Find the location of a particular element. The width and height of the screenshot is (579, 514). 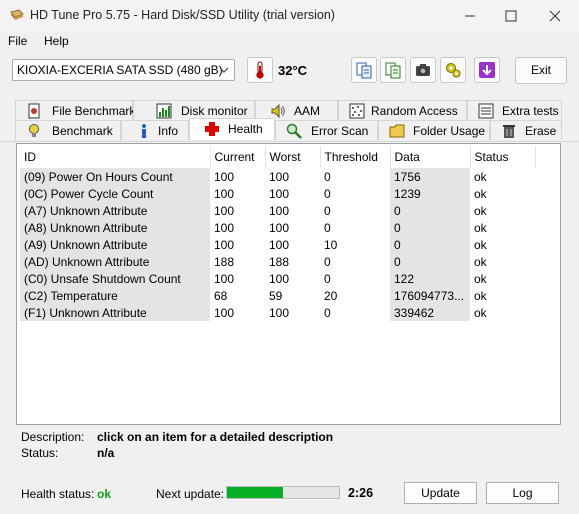

tab-folder-usage: Folder Usage is located at coordinates (434, 130).